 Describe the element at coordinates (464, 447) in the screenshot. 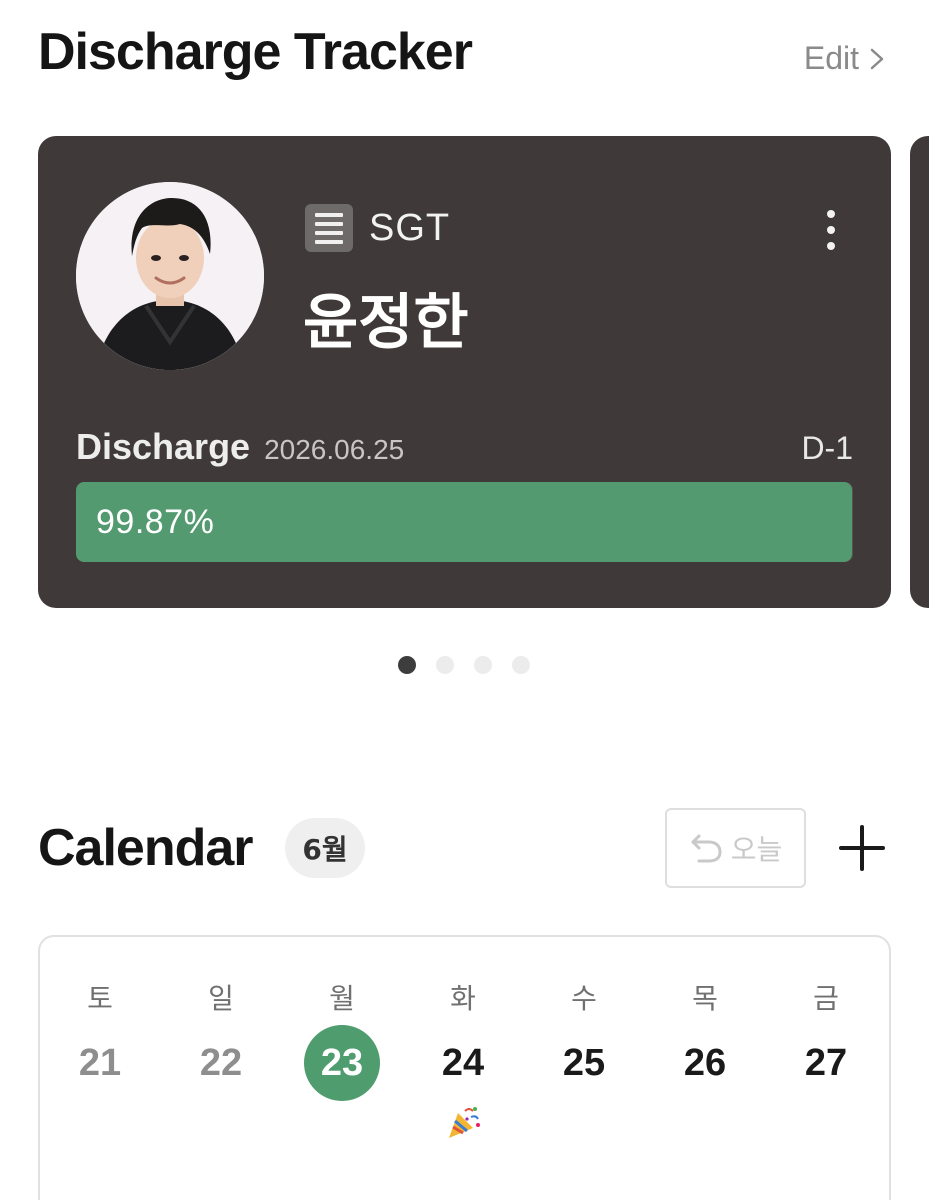

I see `discharge-row: Discharge 2026.06.25 D-1` at that location.